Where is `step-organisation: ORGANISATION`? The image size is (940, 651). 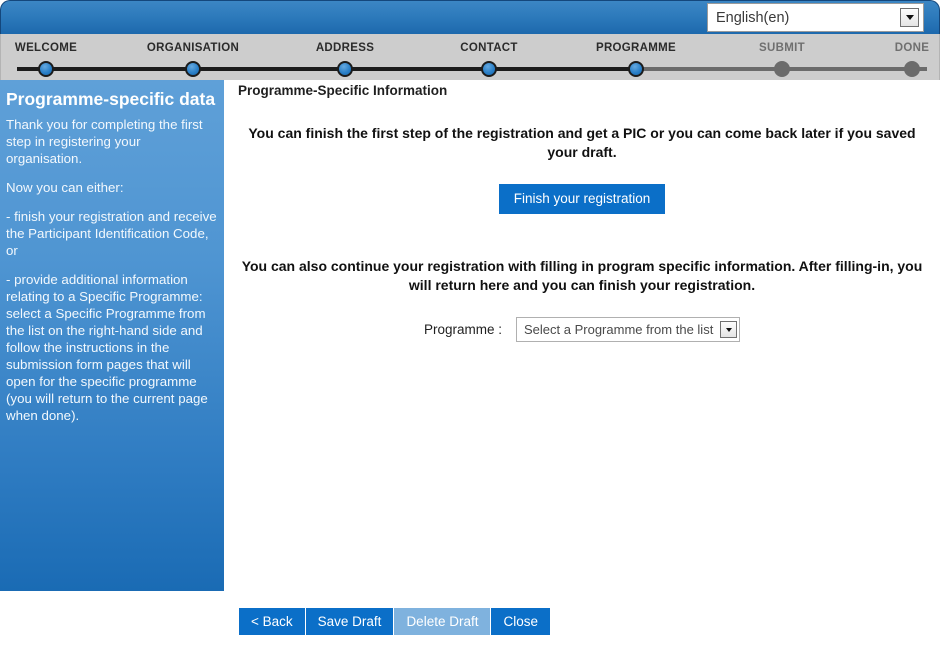
step-organisation: ORGANISATION is located at coordinates (193, 55).